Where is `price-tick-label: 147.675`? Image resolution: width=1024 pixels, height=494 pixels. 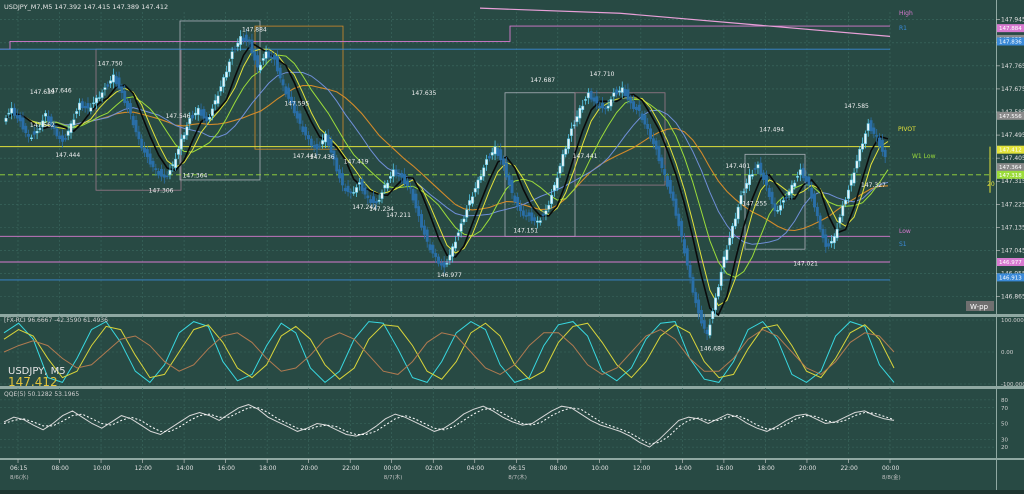
price-tick-label: 147.675 is located at coordinates (1012, 89).